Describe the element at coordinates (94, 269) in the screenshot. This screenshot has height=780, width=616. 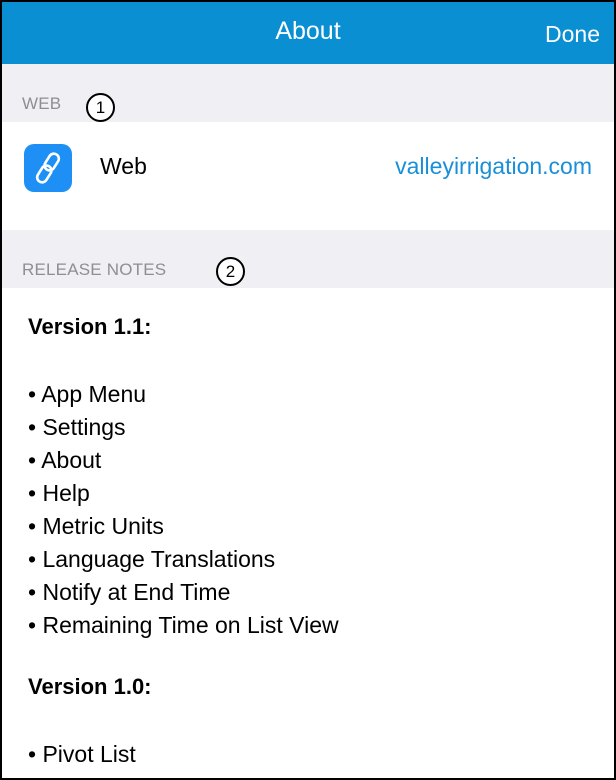
I see `section-label-release-notes: RELEASE NOTES` at that location.